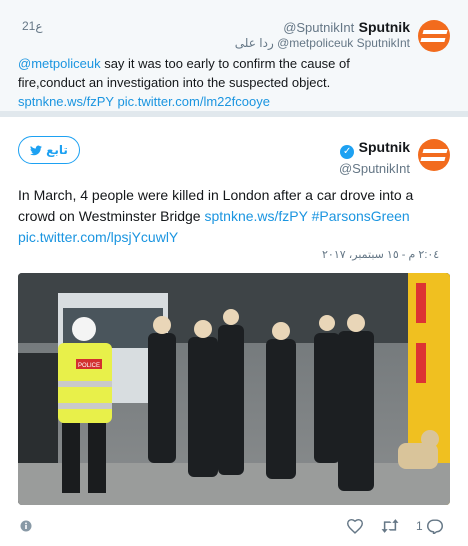 The width and height of the screenshot is (468, 546). I want to click on mention-link: @metpoliceuk, so click(59, 63).